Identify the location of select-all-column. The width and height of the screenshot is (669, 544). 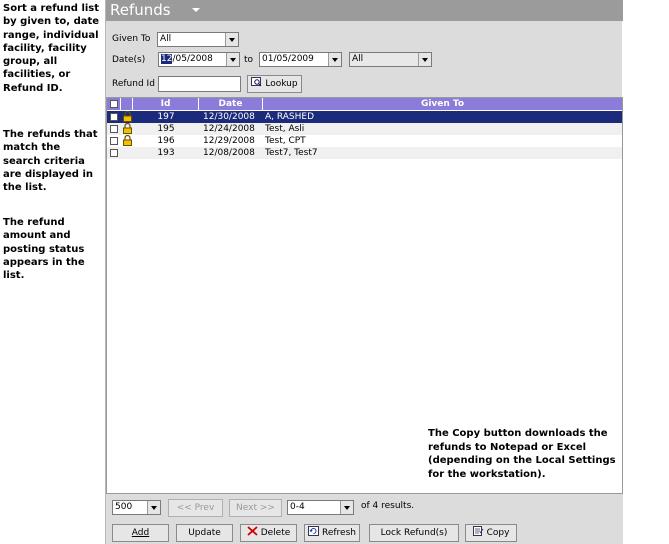
(114, 104).